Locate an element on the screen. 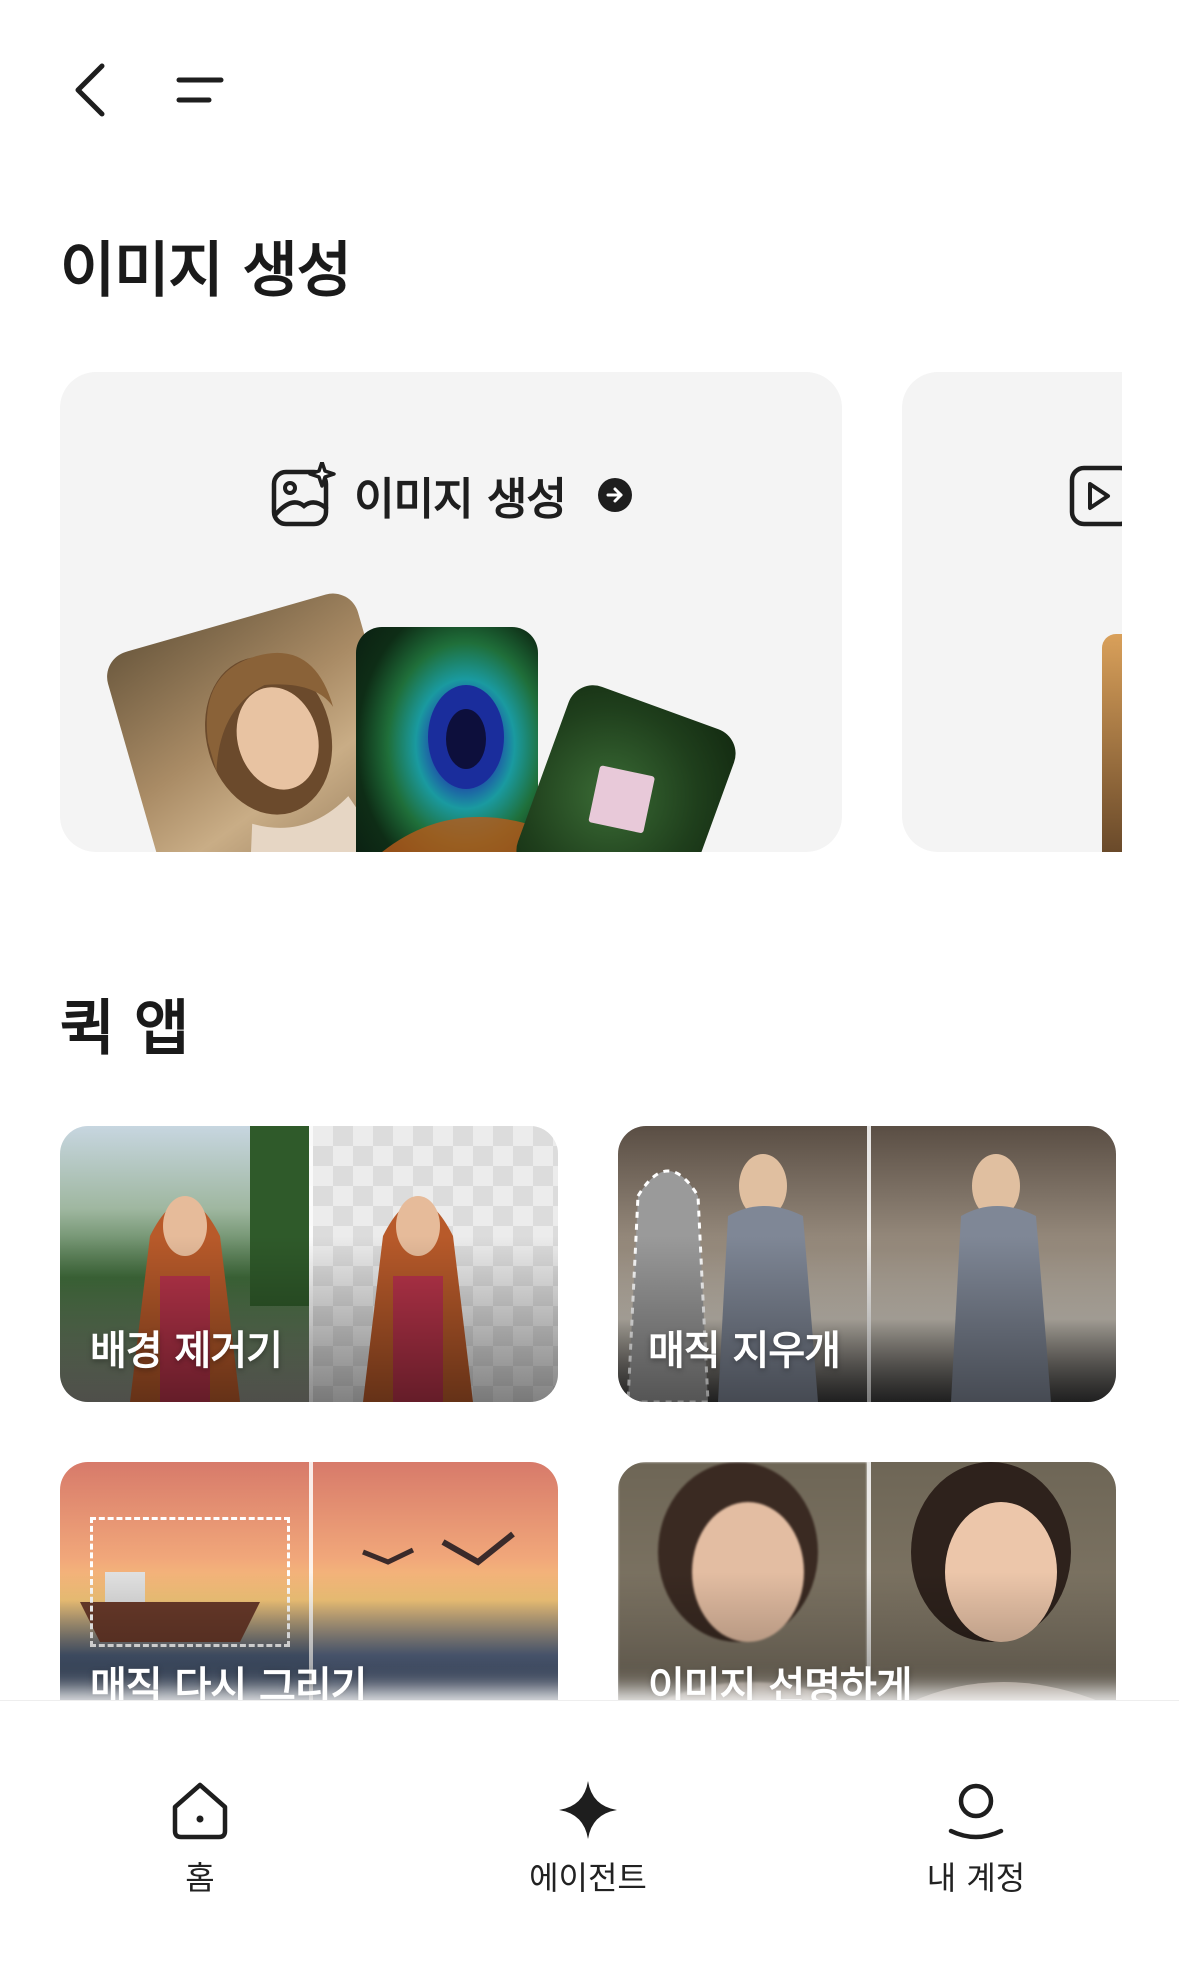  top-bar is located at coordinates (589, 90).